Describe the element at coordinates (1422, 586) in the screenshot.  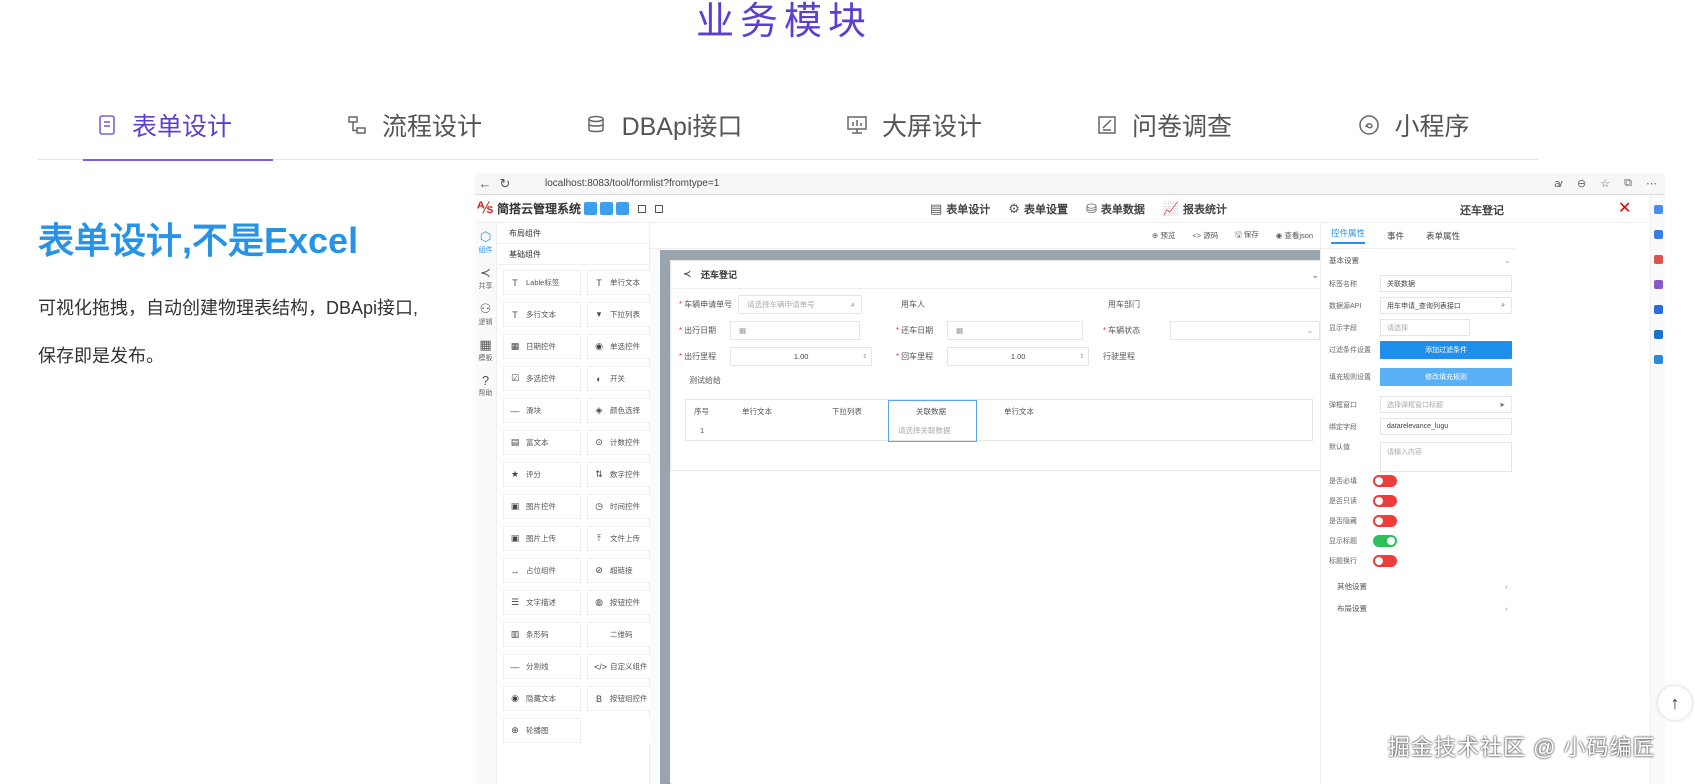
I see `other-settings-header: 其他设置 ›` at that location.